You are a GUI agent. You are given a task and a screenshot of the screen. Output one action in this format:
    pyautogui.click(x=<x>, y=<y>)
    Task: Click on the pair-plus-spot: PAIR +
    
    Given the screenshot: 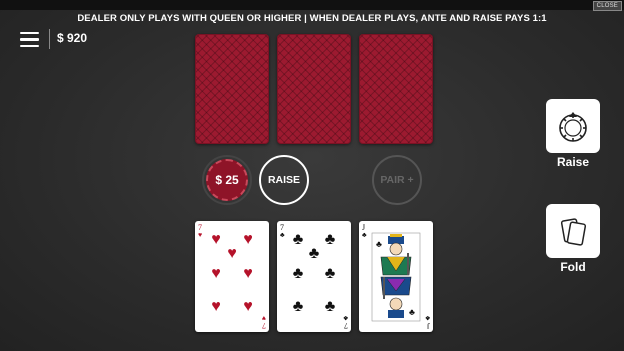 What is the action you would take?
    pyautogui.click(x=397, y=180)
    